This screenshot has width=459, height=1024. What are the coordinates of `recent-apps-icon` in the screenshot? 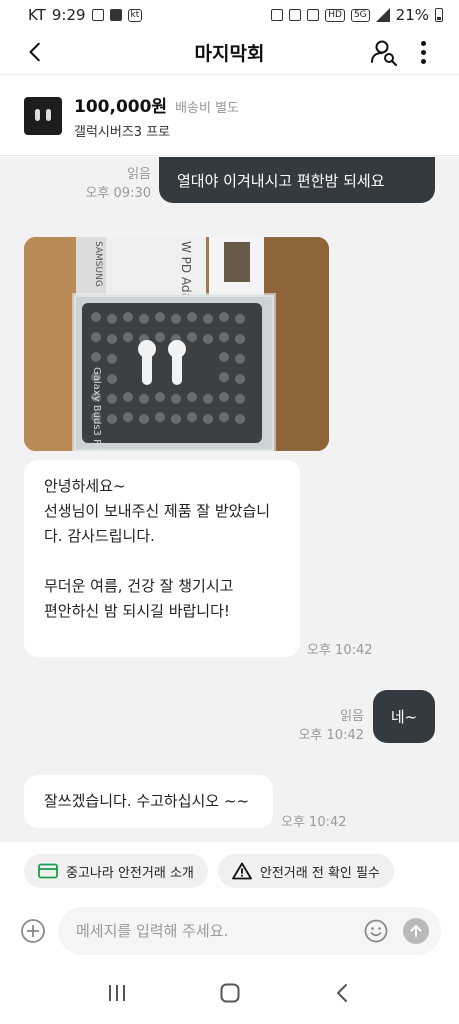 It's located at (116, 993).